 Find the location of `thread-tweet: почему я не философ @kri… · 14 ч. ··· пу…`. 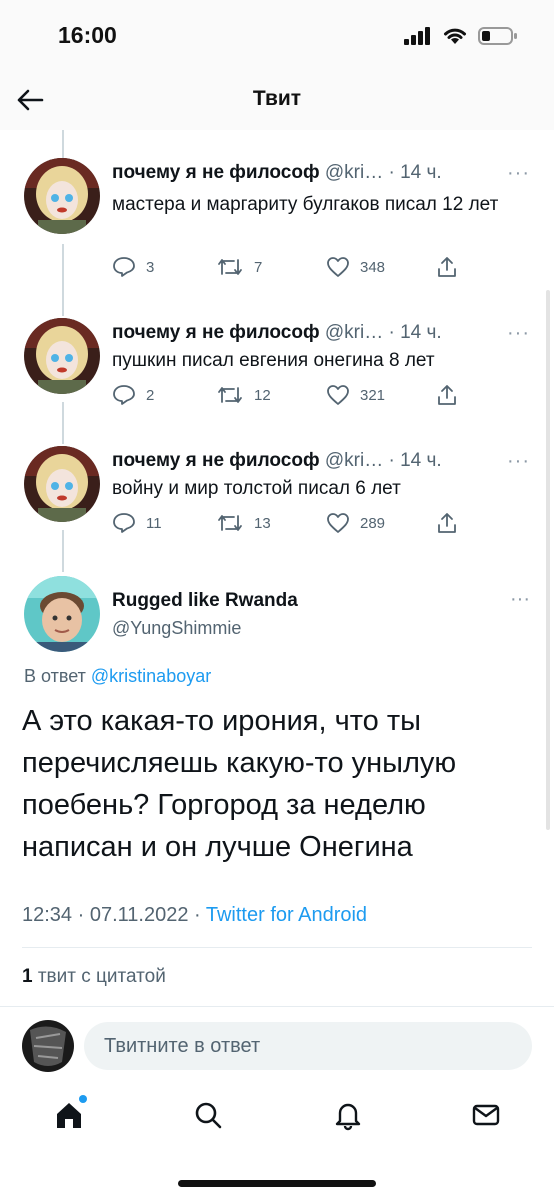

thread-tweet: почему я не философ @kri… · 14 ч. ··· пу… is located at coordinates (277, 368).